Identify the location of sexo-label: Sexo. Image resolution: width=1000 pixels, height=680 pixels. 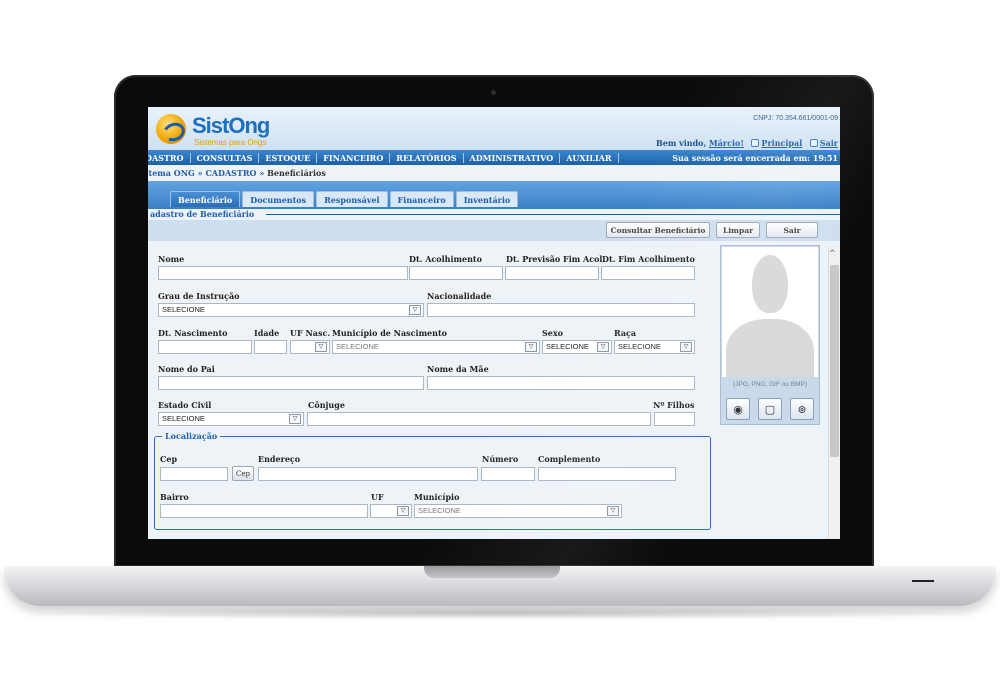
(552, 333).